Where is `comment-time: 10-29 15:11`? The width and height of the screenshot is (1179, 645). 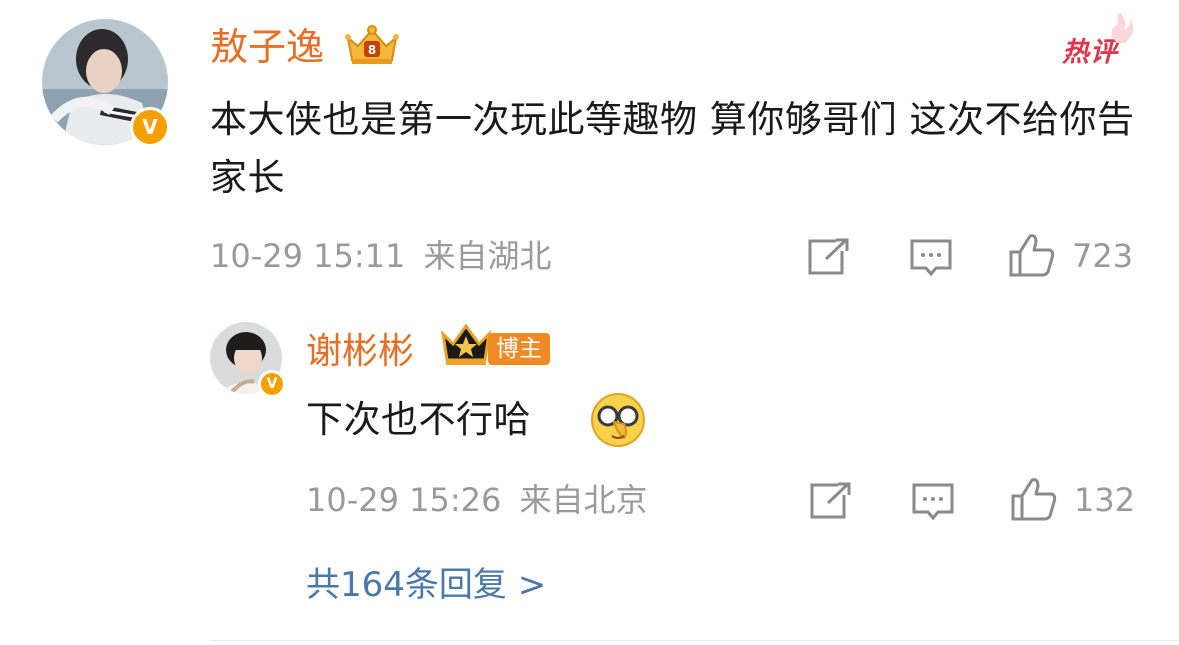
comment-time: 10-29 15:11 is located at coordinates (308, 256).